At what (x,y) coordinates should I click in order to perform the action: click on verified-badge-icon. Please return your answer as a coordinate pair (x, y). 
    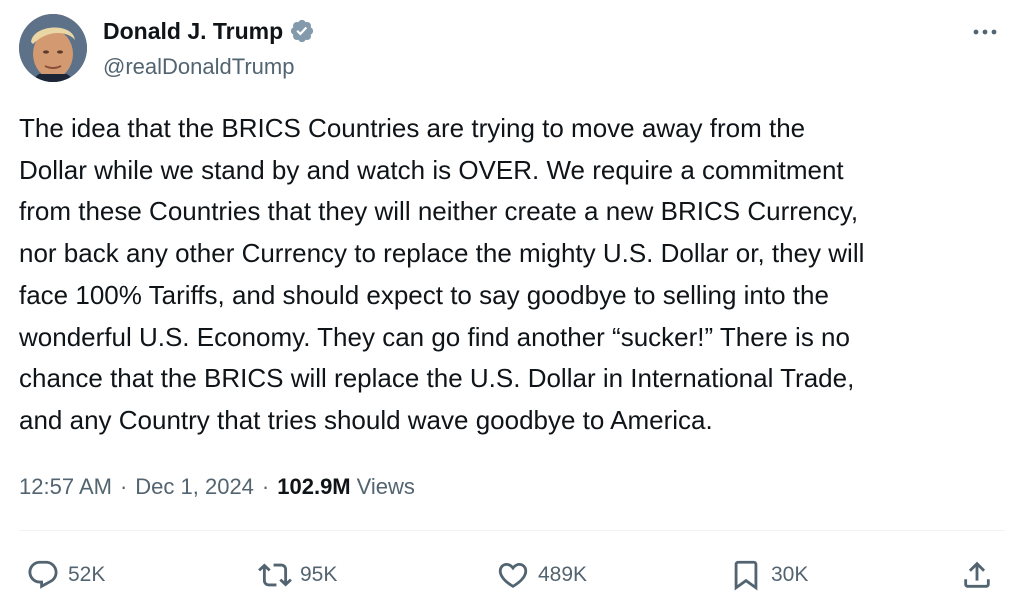
    Looking at the image, I should click on (302, 31).